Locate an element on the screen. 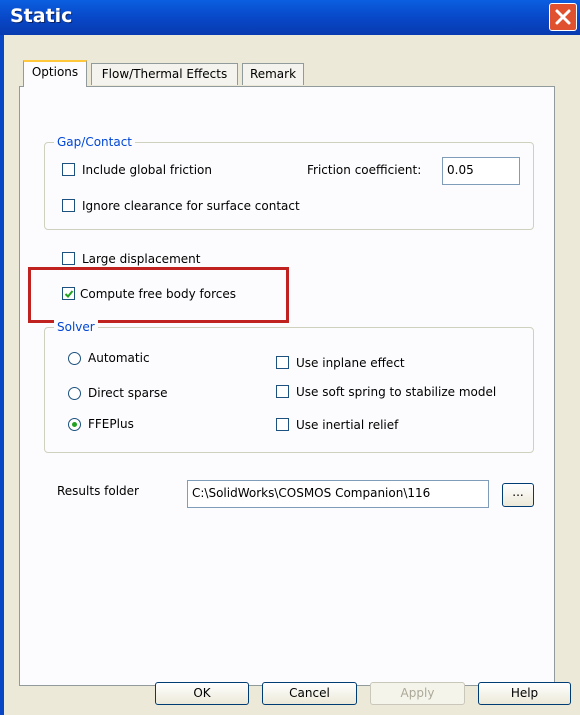 The width and height of the screenshot is (580, 715). gap-contact-legend: Gap/Contact is located at coordinates (94, 142).